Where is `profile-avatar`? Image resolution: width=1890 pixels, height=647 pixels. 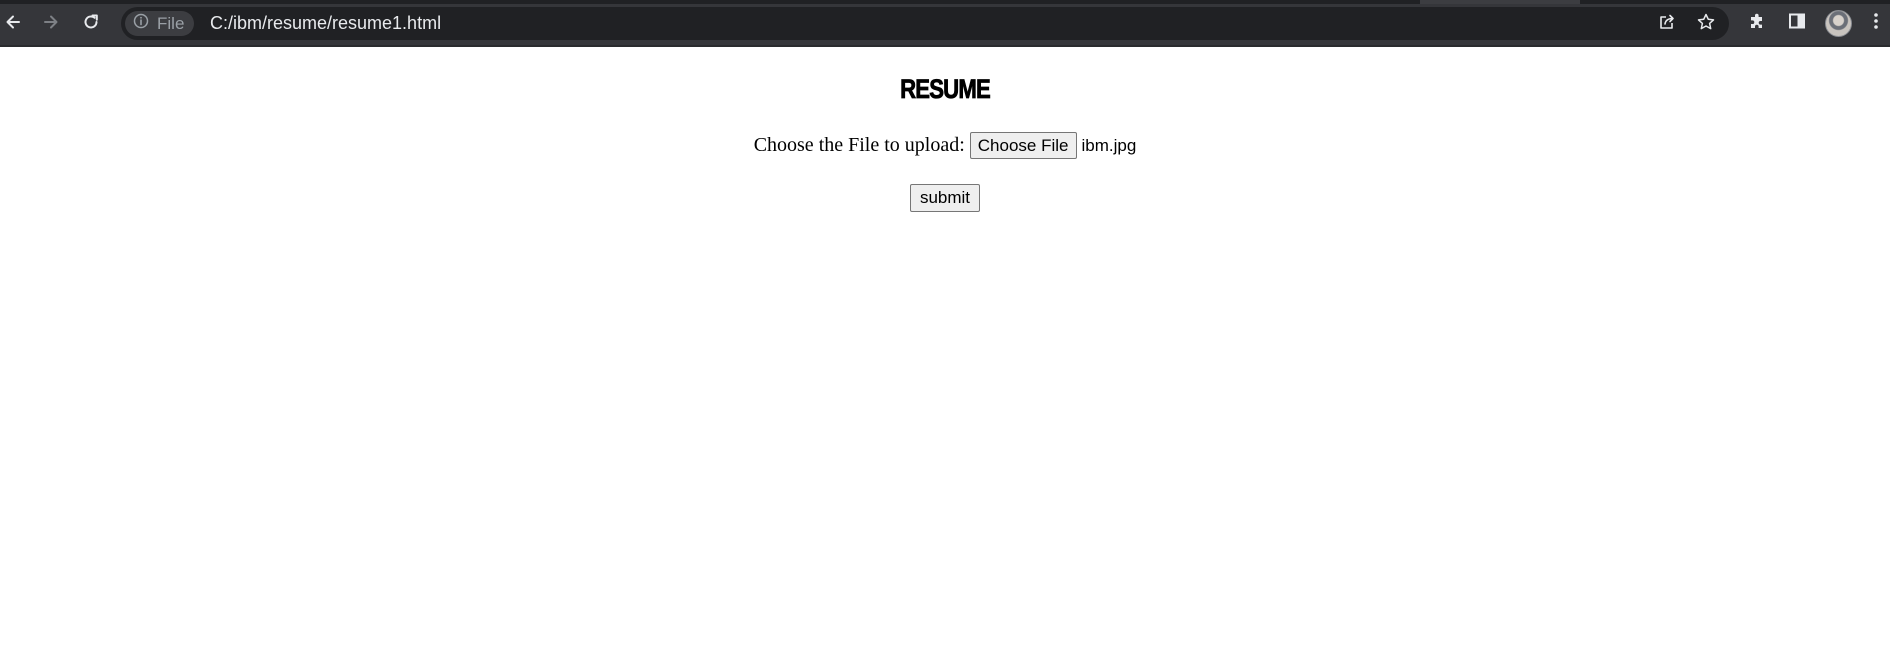
profile-avatar is located at coordinates (1838, 23).